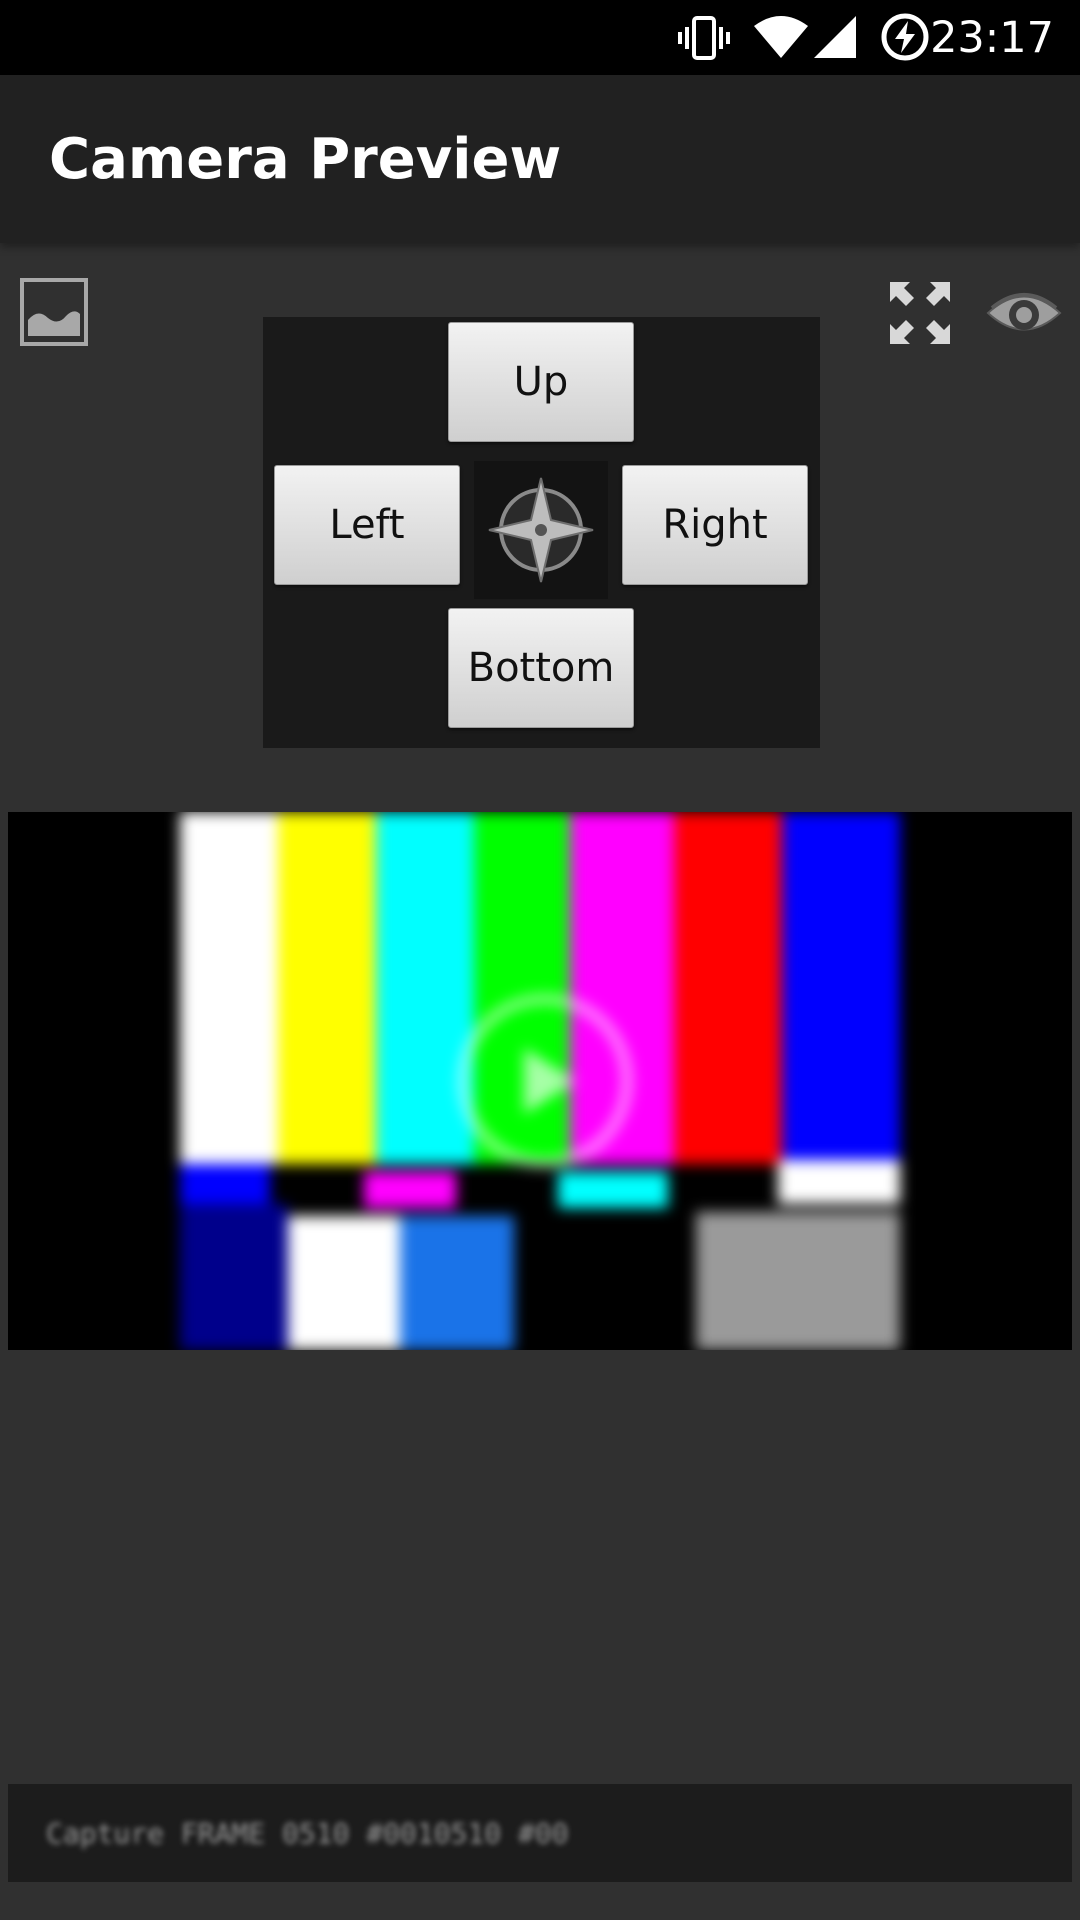 The width and height of the screenshot is (1080, 1920). Describe the element at coordinates (457, 1283) in the screenshot. I see `block-azure` at that location.